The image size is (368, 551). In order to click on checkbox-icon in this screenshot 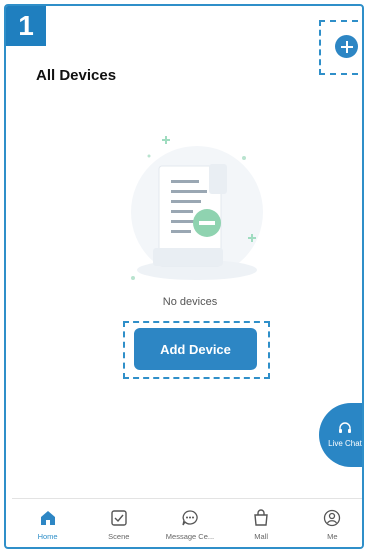, I will do `click(119, 518)`.